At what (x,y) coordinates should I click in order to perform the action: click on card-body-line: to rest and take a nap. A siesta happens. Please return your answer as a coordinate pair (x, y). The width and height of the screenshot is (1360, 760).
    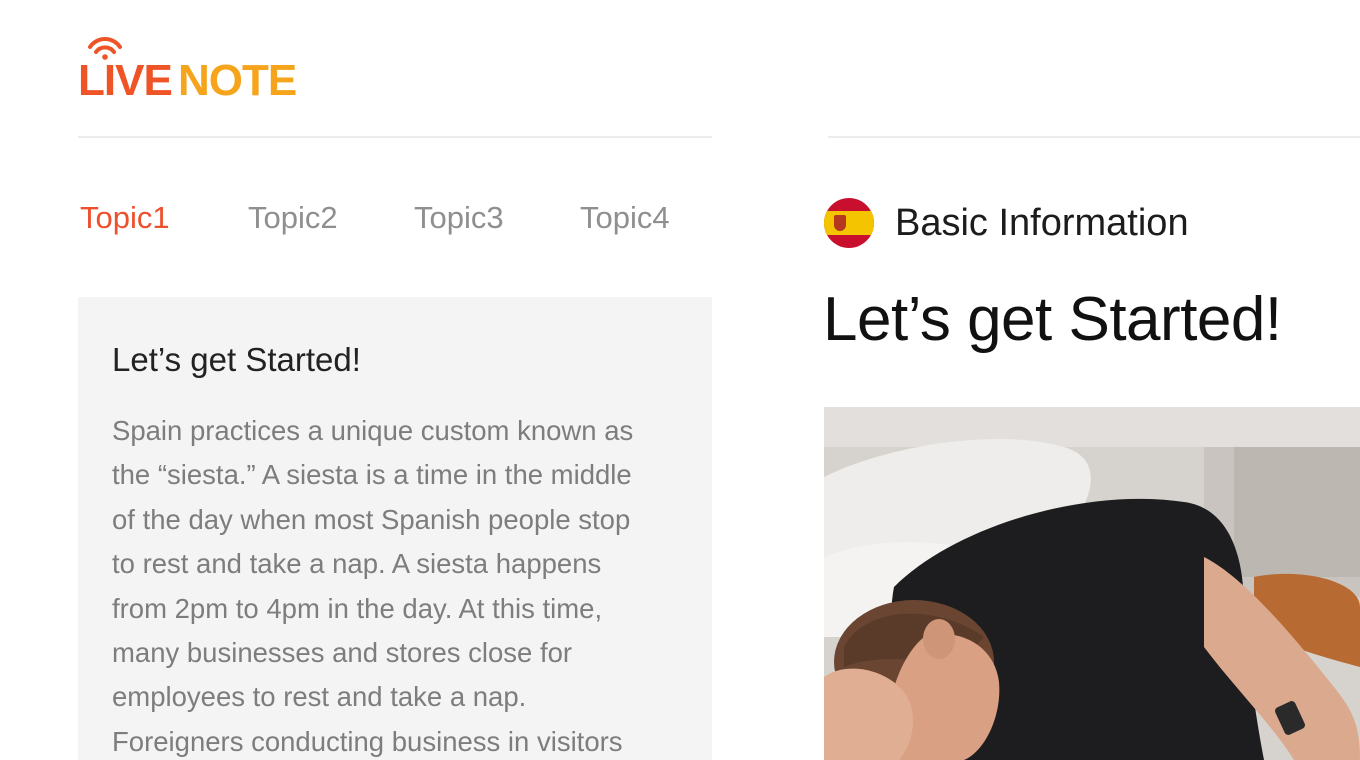
    Looking at the image, I should click on (357, 564).